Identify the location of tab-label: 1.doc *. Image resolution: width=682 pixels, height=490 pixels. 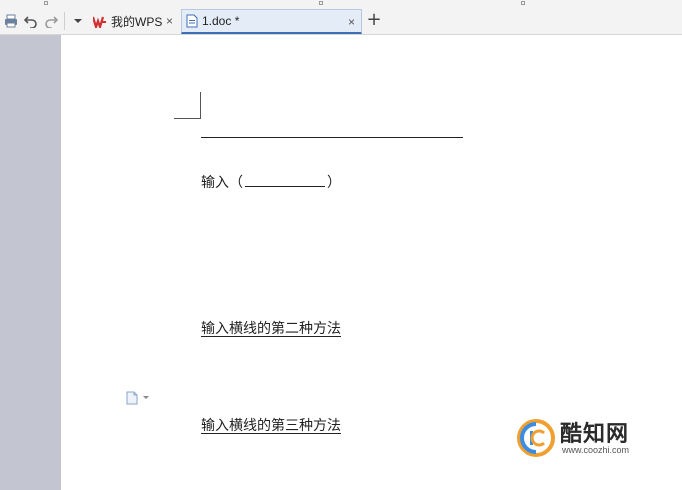
(221, 21).